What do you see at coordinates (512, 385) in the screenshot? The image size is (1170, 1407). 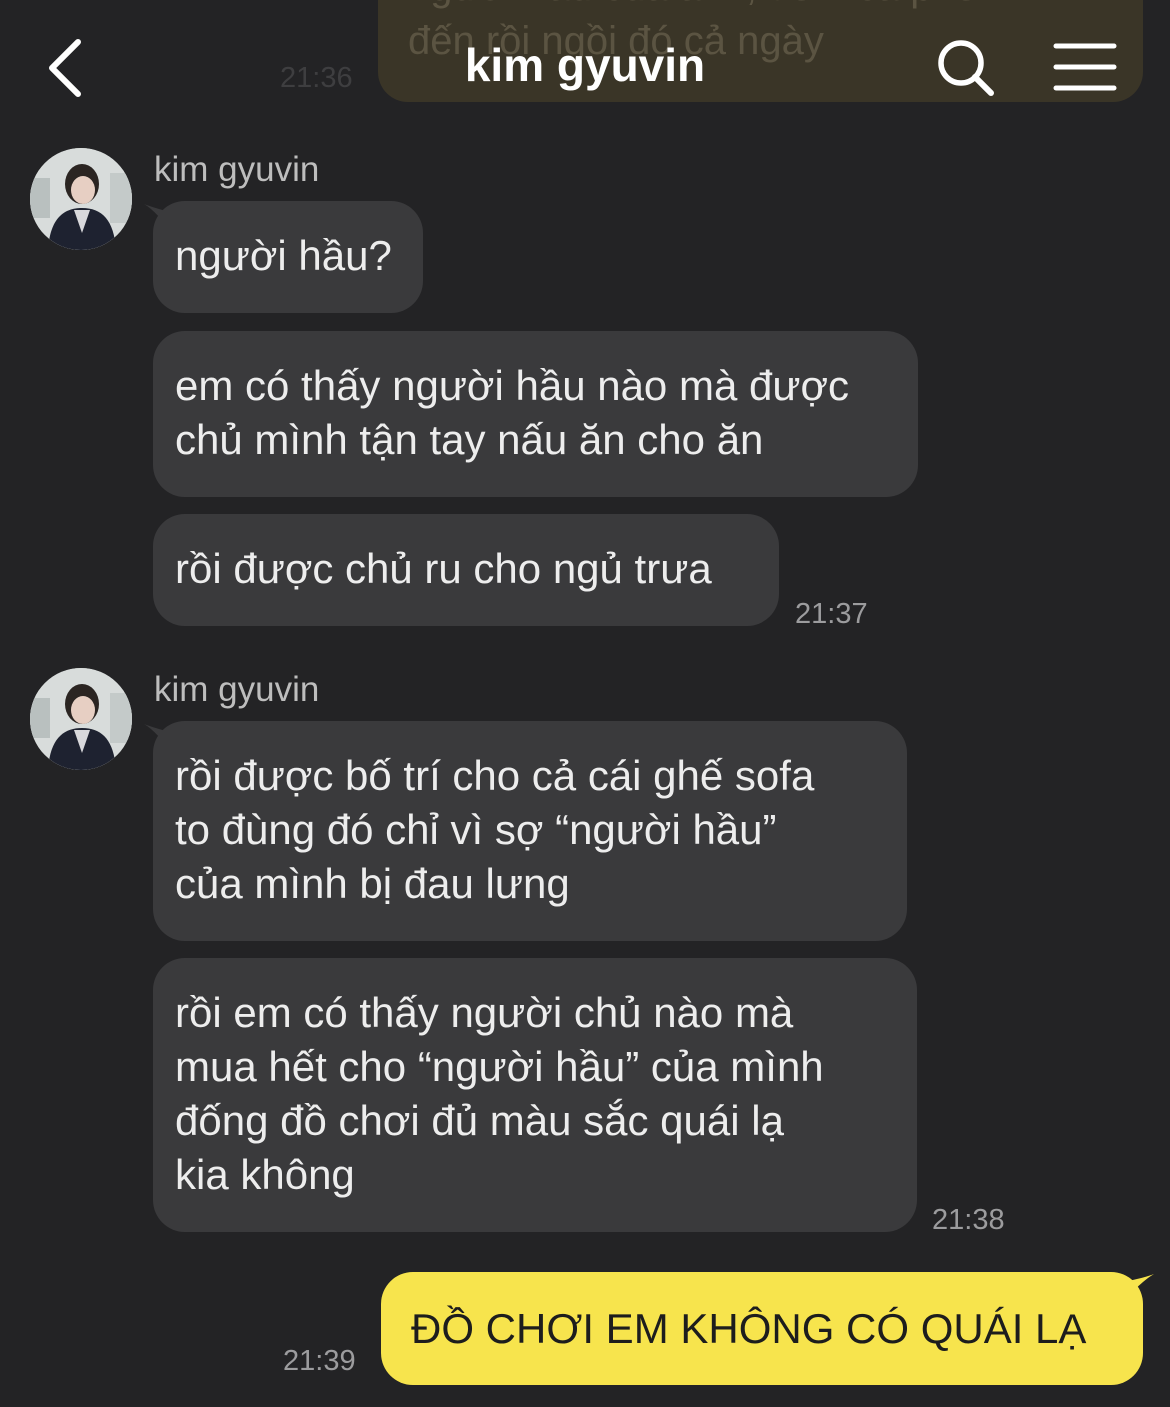 I see `message-line: em có thấy người hầu nào mà được` at bounding box center [512, 385].